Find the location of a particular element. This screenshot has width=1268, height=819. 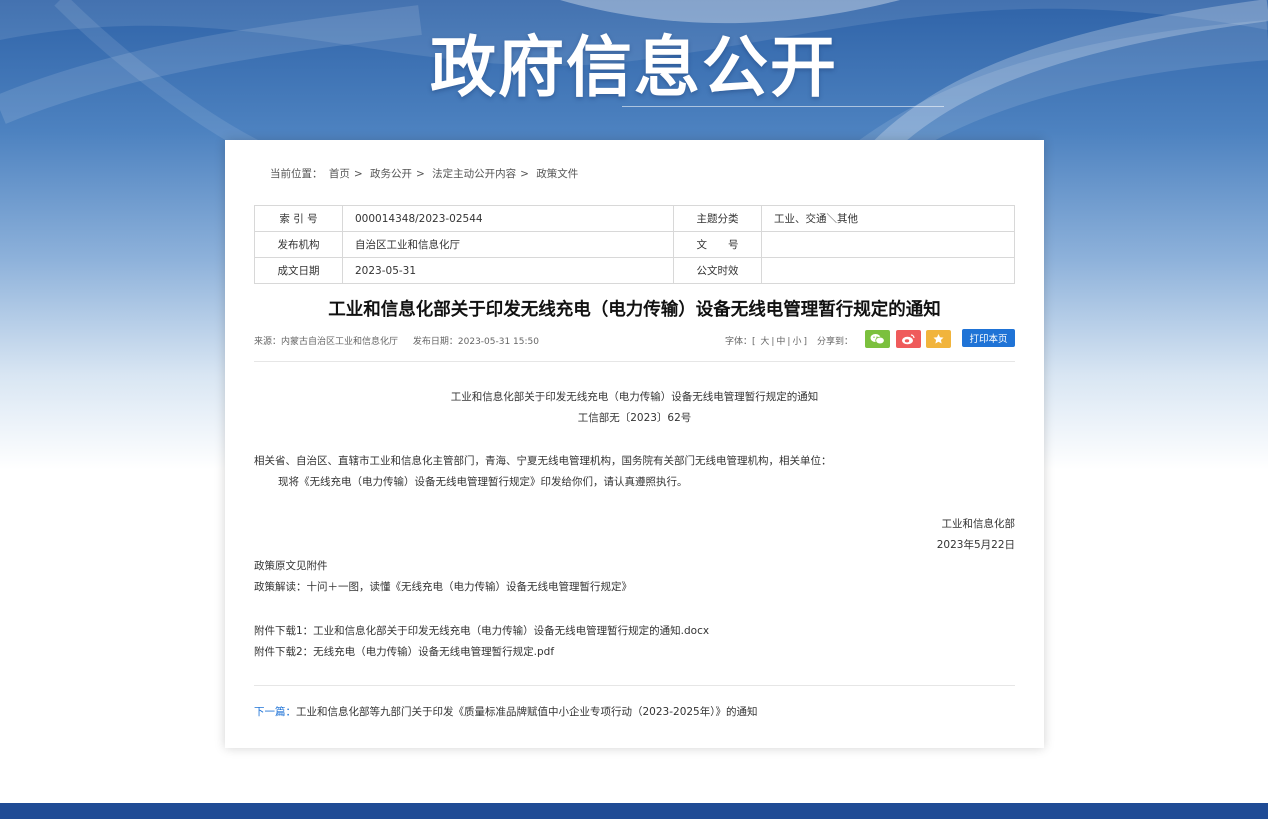

hero-title: 政府信息公开 is located at coordinates (634, 67).